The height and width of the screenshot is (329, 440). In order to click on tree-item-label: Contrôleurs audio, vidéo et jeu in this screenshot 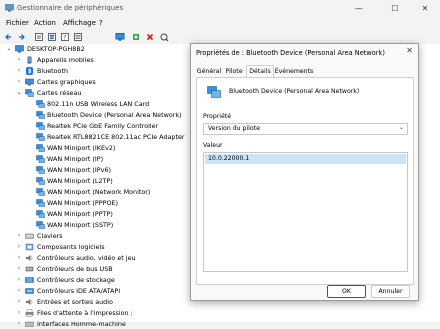, I will do `click(86, 258)`.